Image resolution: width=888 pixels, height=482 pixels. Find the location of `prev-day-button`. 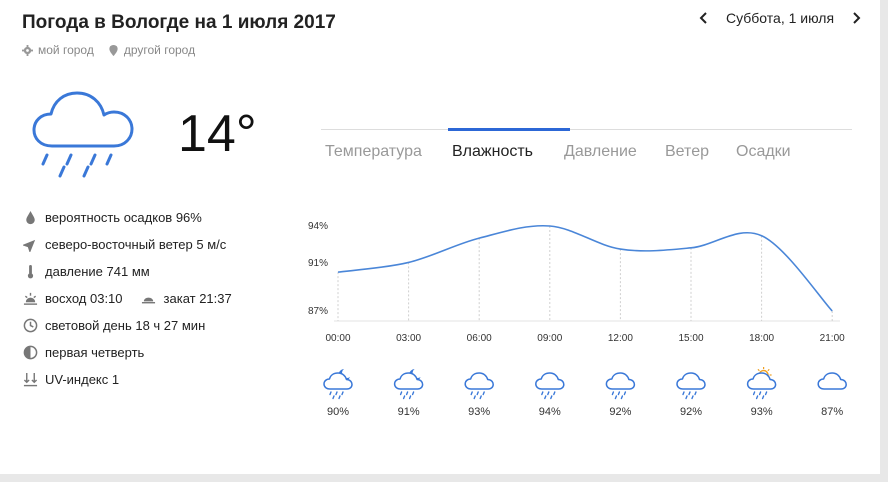

prev-day-button is located at coordinates (704, 18).